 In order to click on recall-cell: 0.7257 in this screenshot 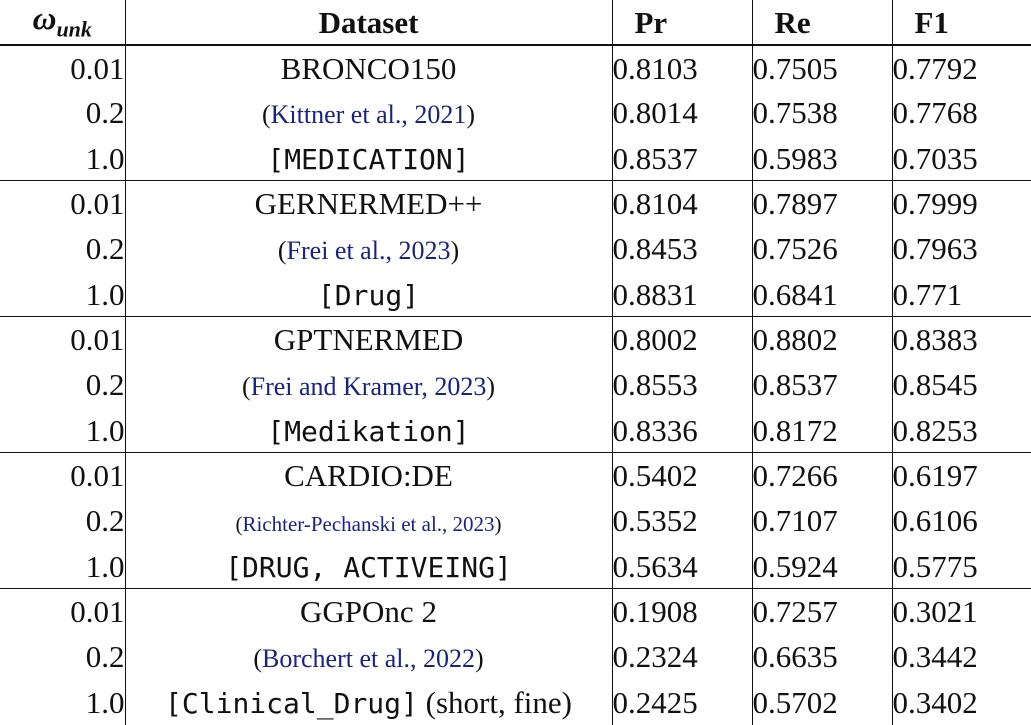, I will do `click(822, 611)`.